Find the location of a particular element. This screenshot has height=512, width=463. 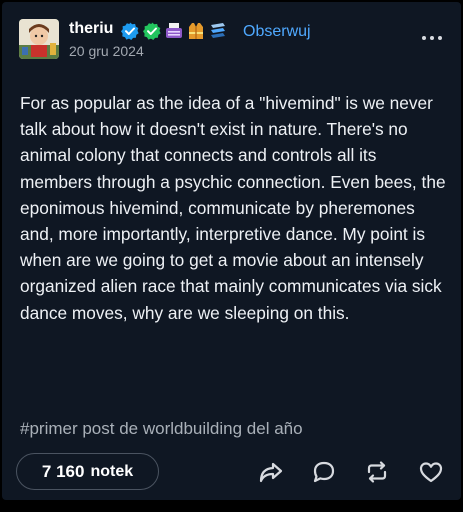

author-avatar is located at coordinates (39, 39).